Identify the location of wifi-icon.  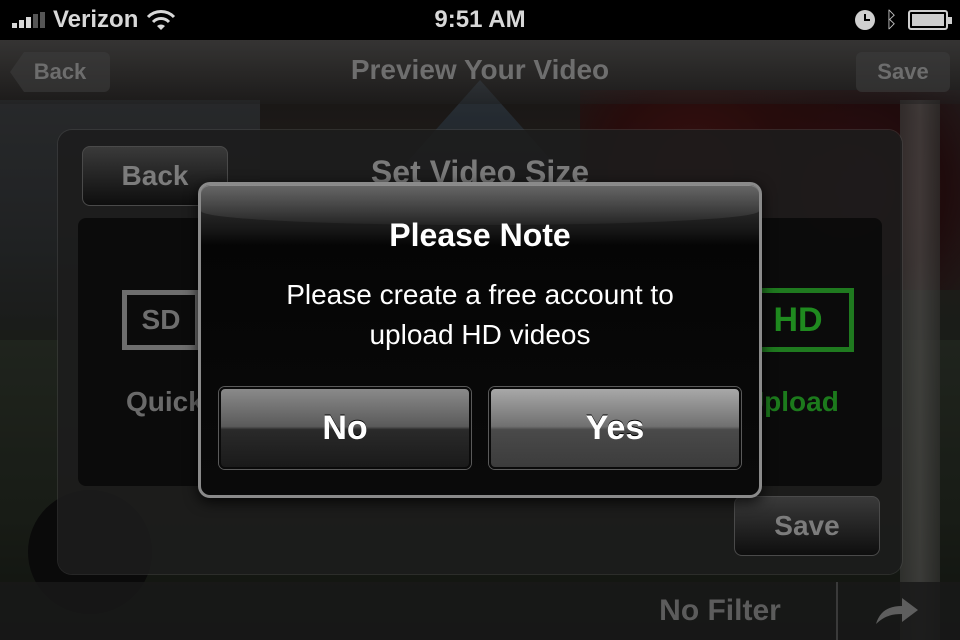
(161, 20).